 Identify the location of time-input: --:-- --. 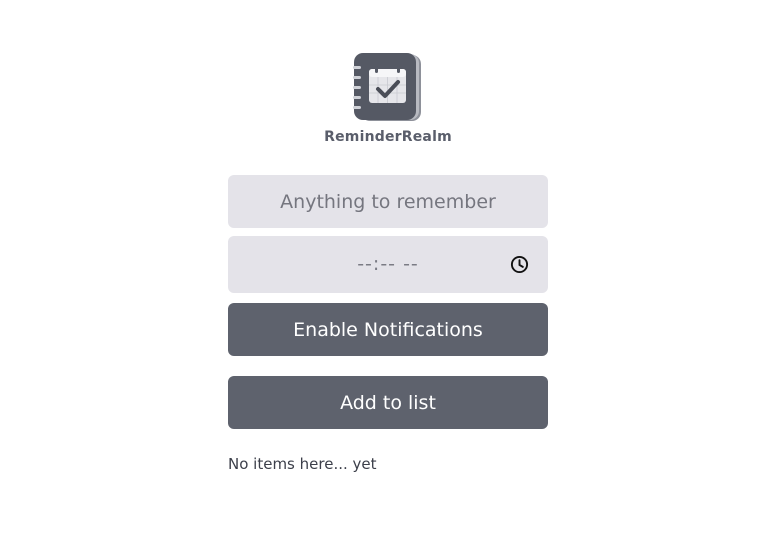
(388, 264).